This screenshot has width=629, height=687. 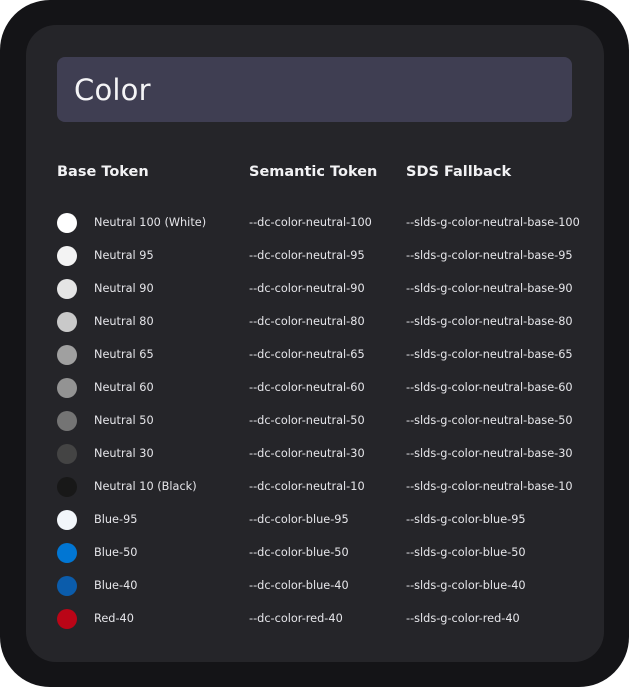 What do you see at coordinates (307, 288) in the screenshot?
I see `semantic-token-name: --dc-color-neutral-90` at bounding box center [307, 288].